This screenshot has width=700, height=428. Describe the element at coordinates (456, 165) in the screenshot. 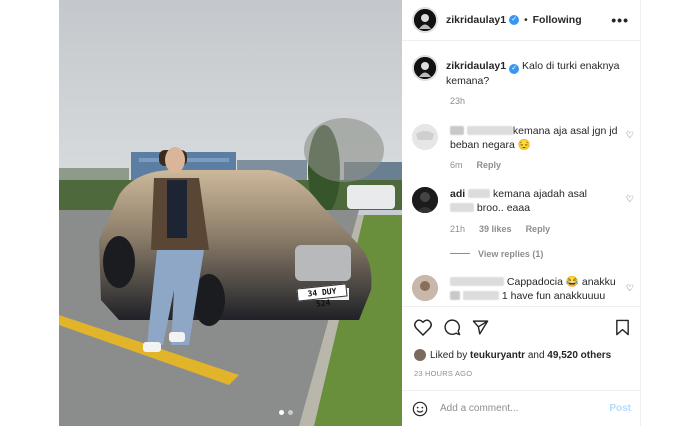

I see `comment-timestamp: 6m` at that location.